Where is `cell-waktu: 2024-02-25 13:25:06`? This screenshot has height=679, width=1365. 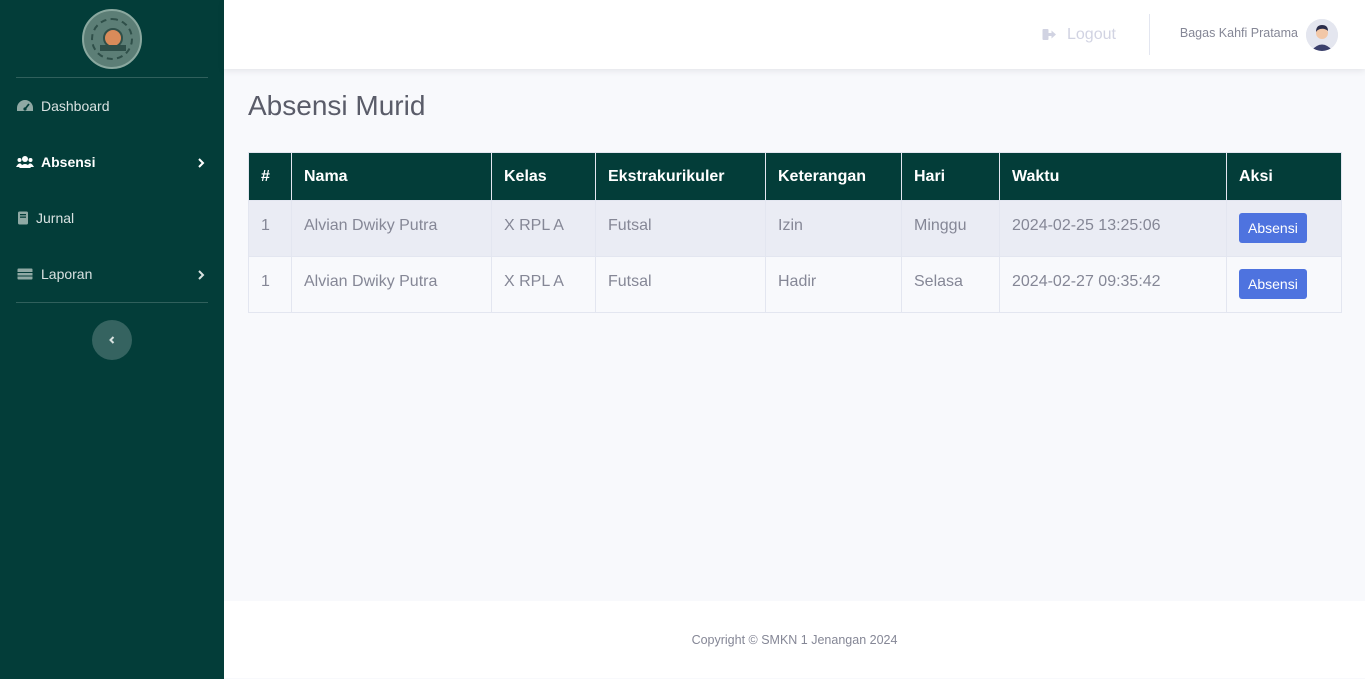
cell-waktu: 2024-02-25 13:25:06 is located at coordinates (1113, 228).